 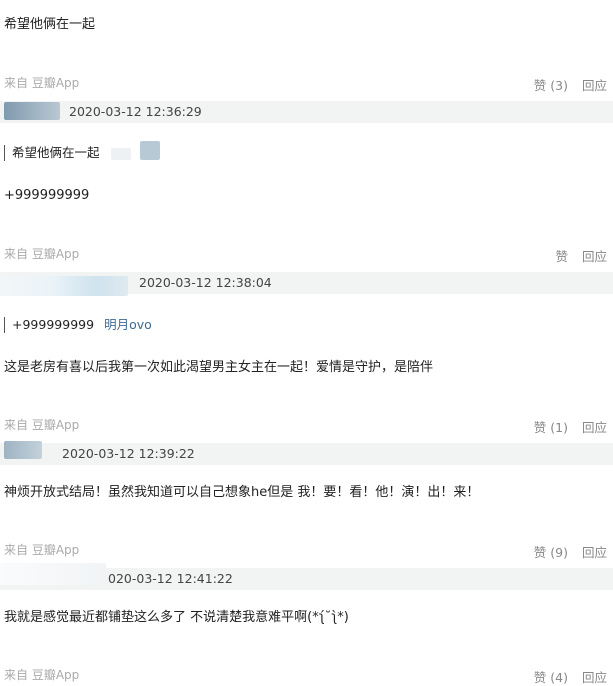 What do you see at coordinates (47, 195) in the screenshot?
I see `comment-text: +999999999` at bounding box center [47, 195].